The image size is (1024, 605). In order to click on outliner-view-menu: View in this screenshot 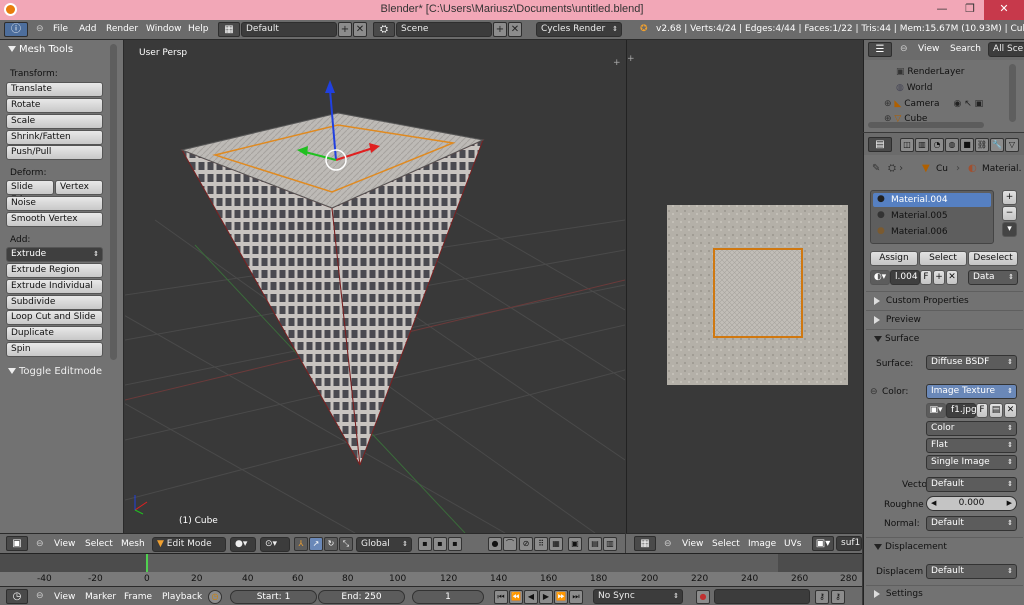, I will do `click(928, 49)`.